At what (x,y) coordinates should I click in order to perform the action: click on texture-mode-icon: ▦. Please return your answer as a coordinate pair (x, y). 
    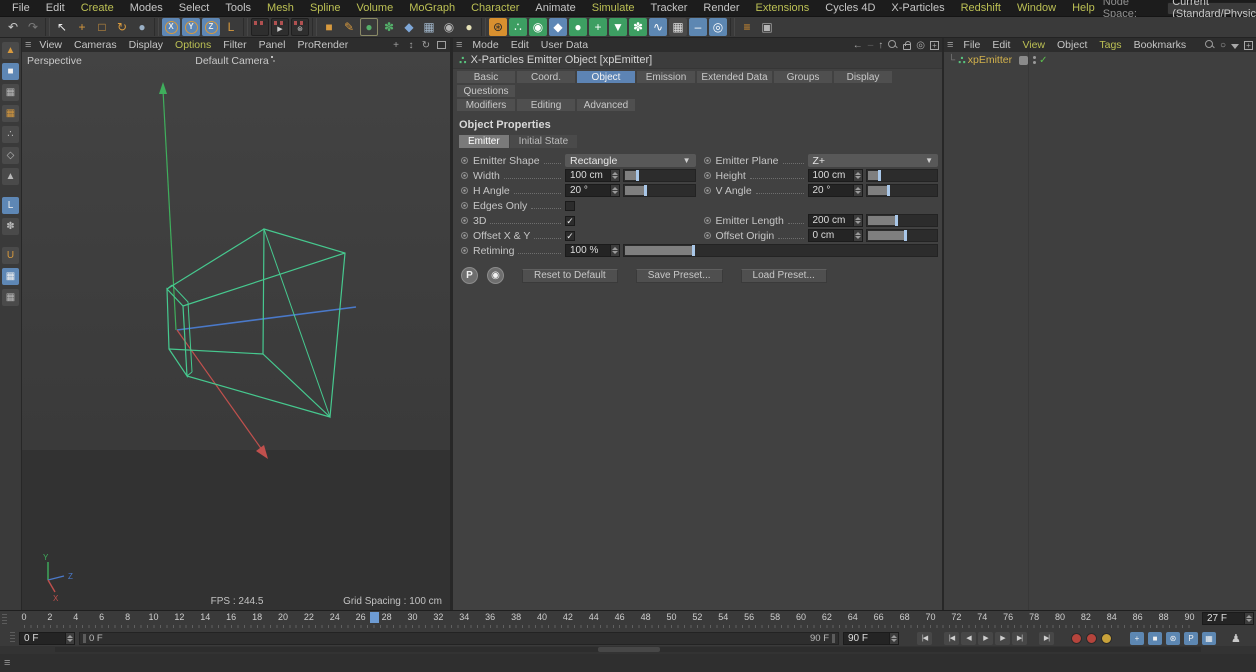
    Looking at the image, I should click on (10, 92).